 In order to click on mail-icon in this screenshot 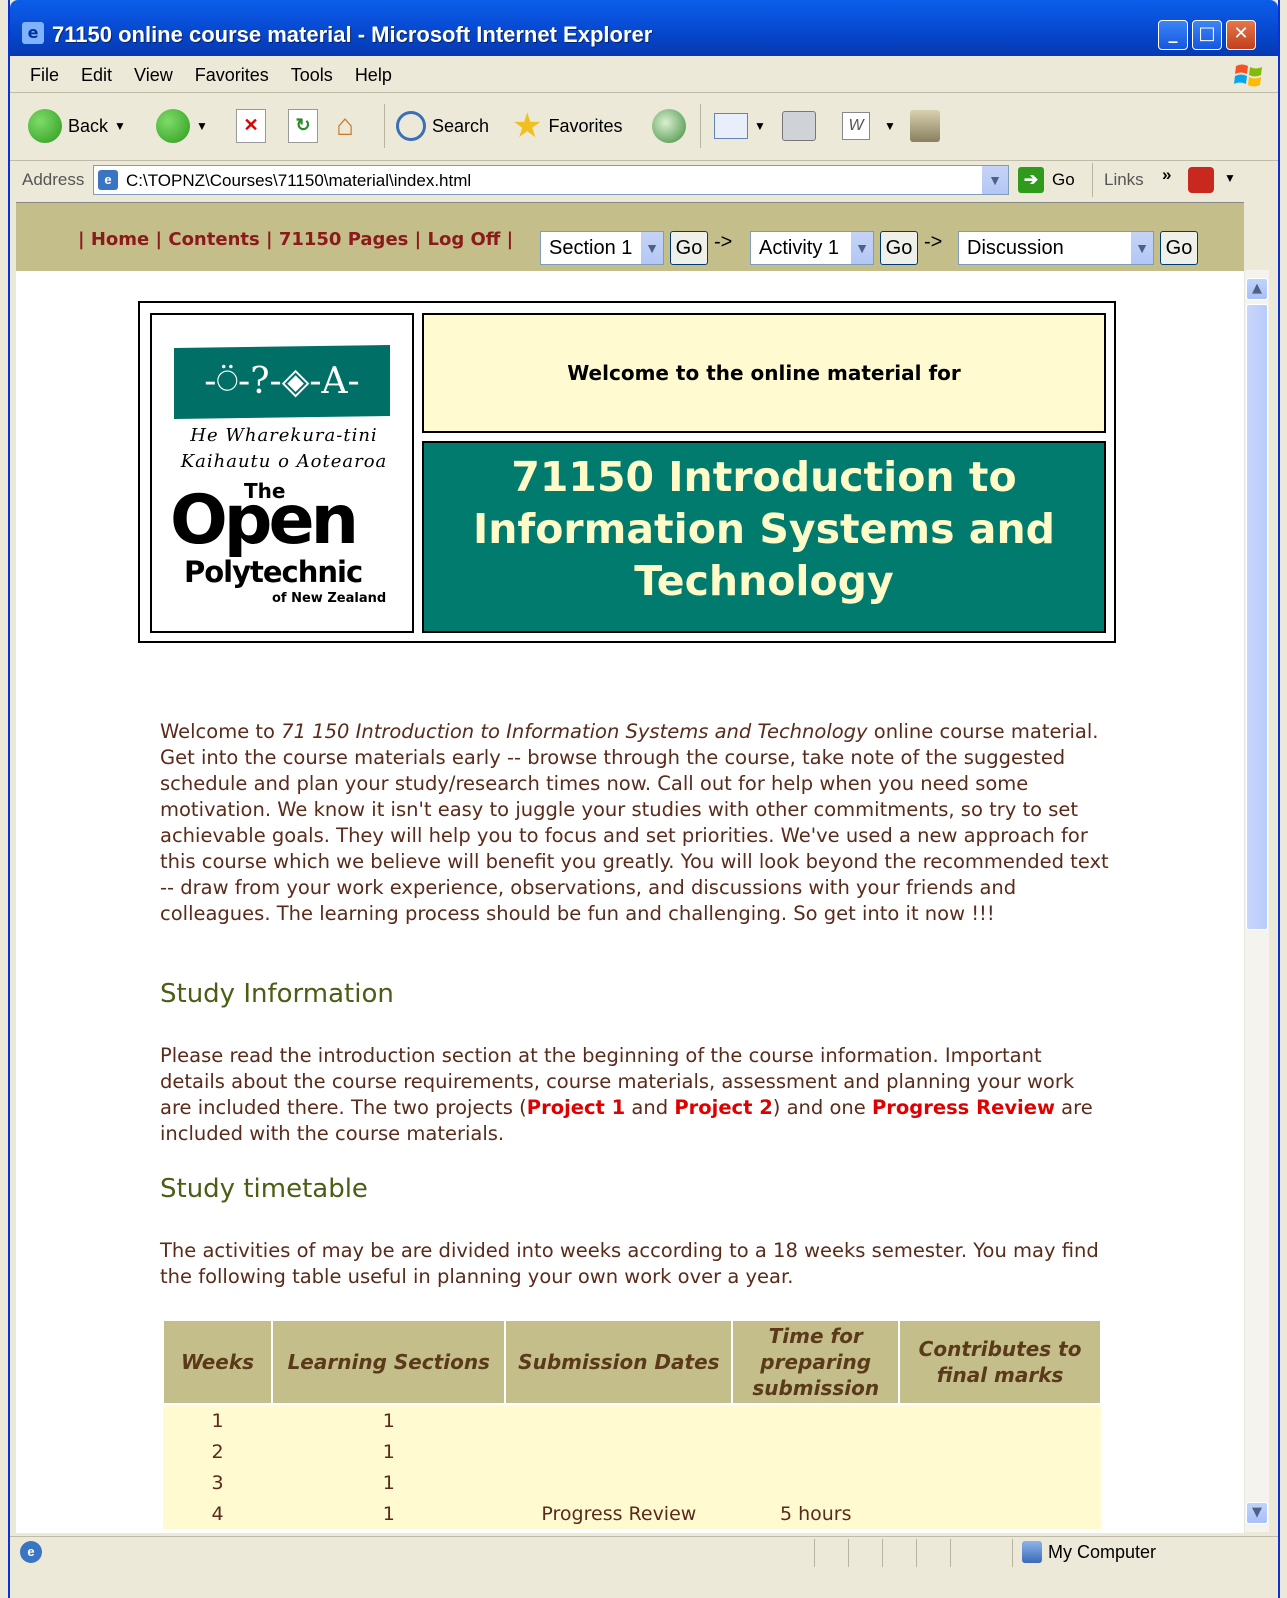, I will do `click(731, 126)`.